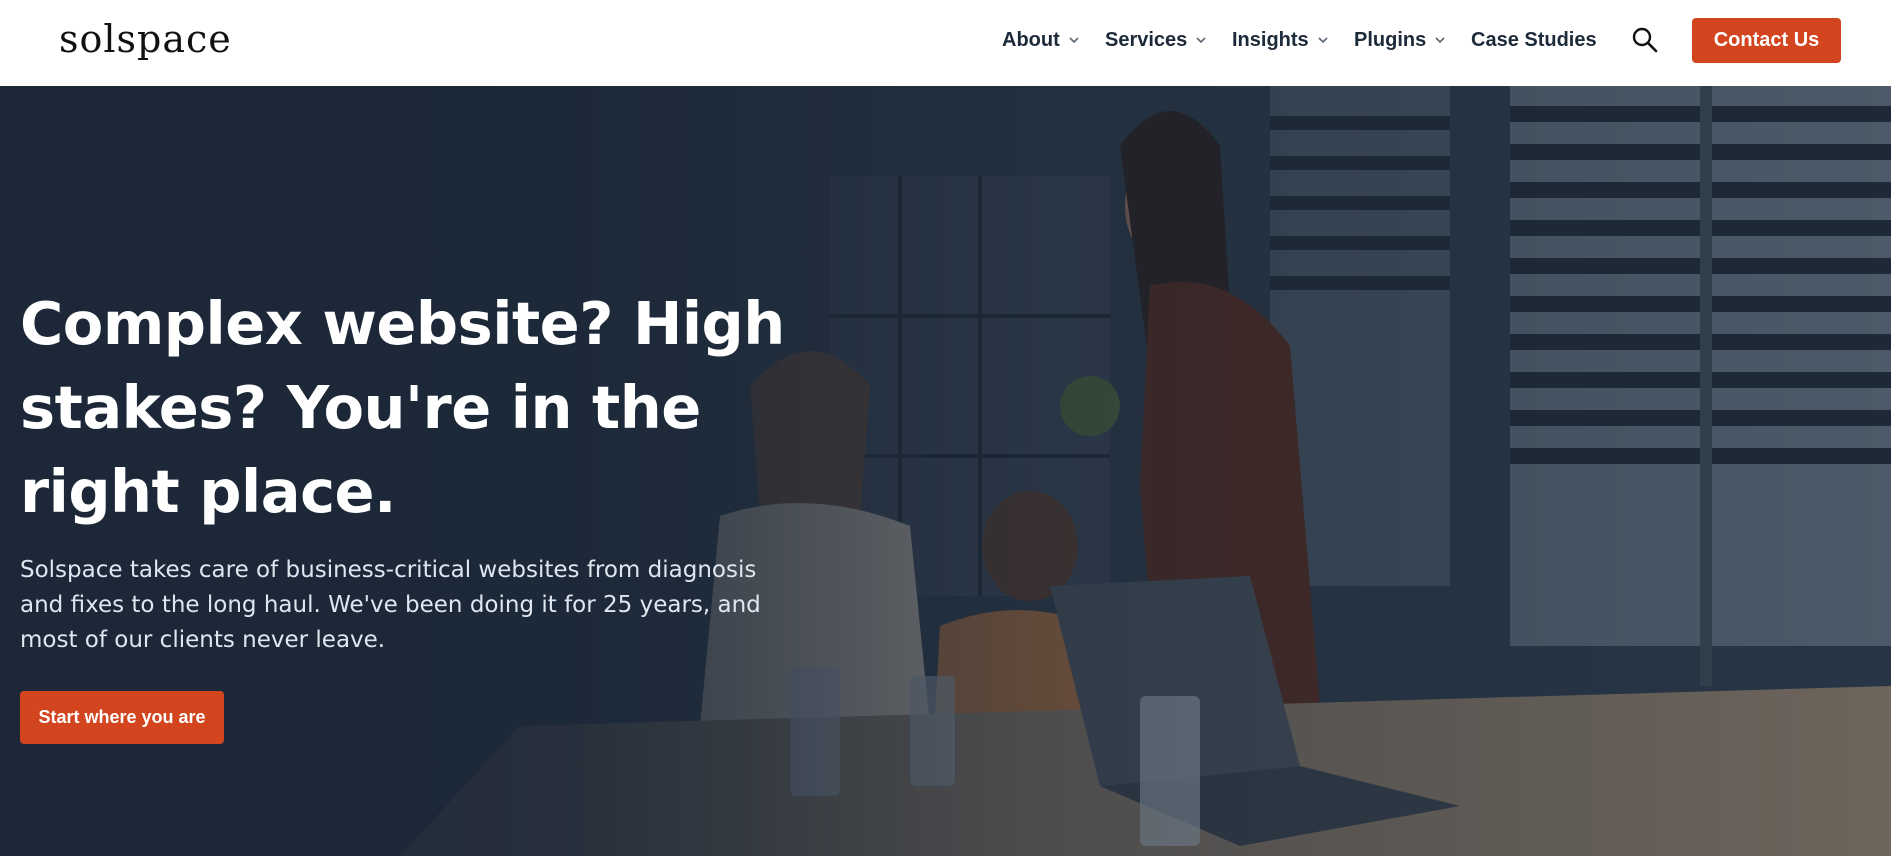 The width and height of the screenshot is (1891, 856). I want to click on start-where-you-are-button: Start where you are, so click(122, 717).